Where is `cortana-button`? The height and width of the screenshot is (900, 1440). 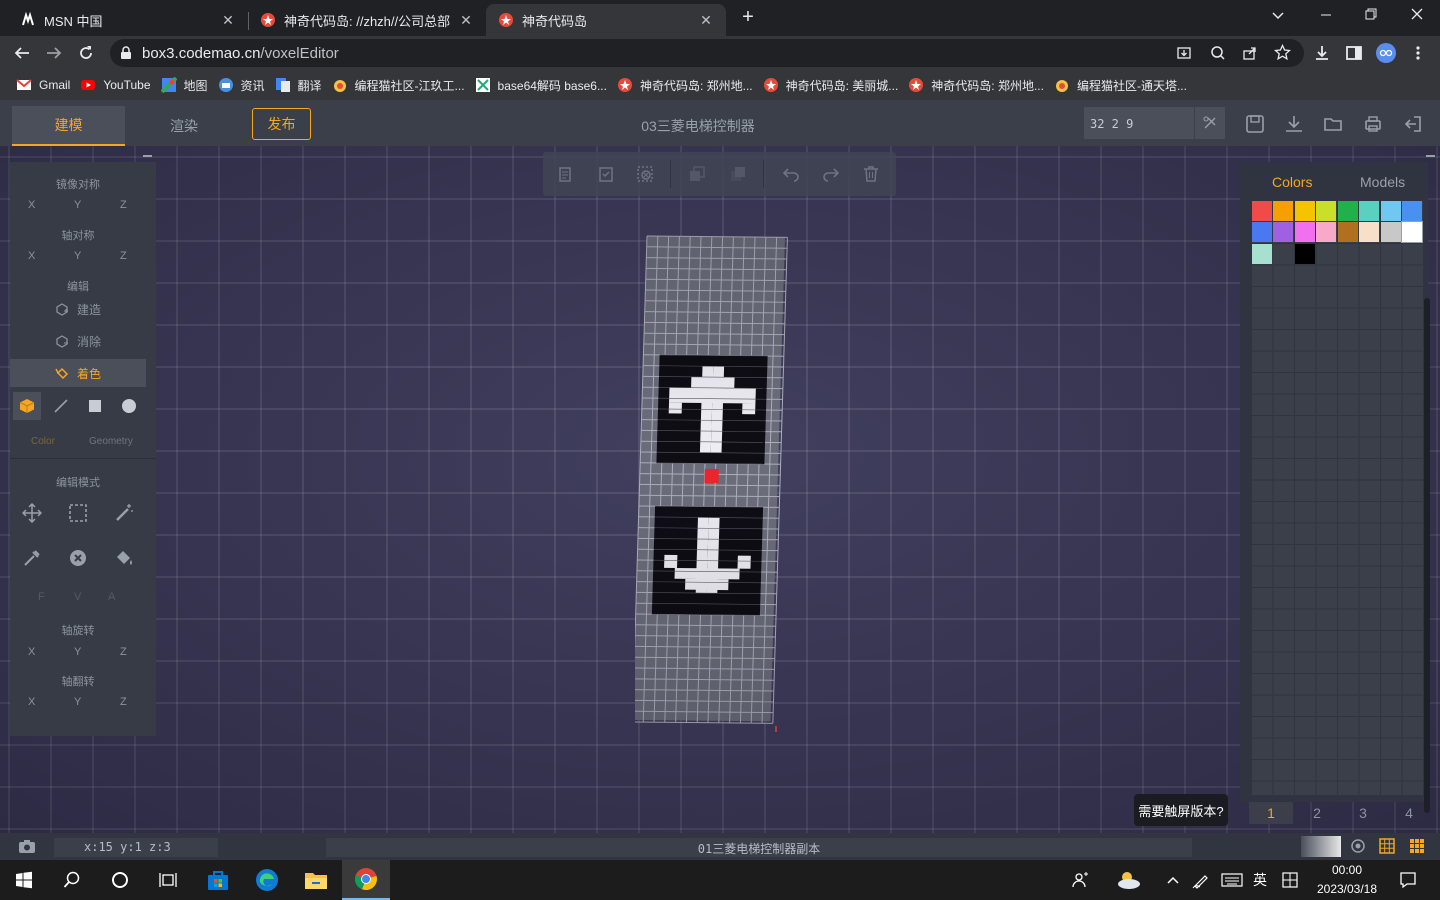 cortana-button is located at coordinates (120, 880).